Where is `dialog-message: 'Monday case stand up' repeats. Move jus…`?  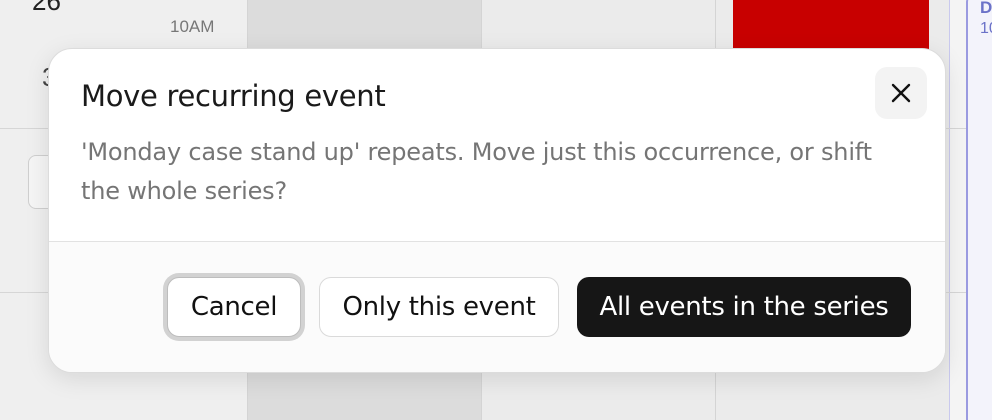 dialog-message: 'Monday case stand up' repeats. Move jus… is located at coordinates (476, 171).